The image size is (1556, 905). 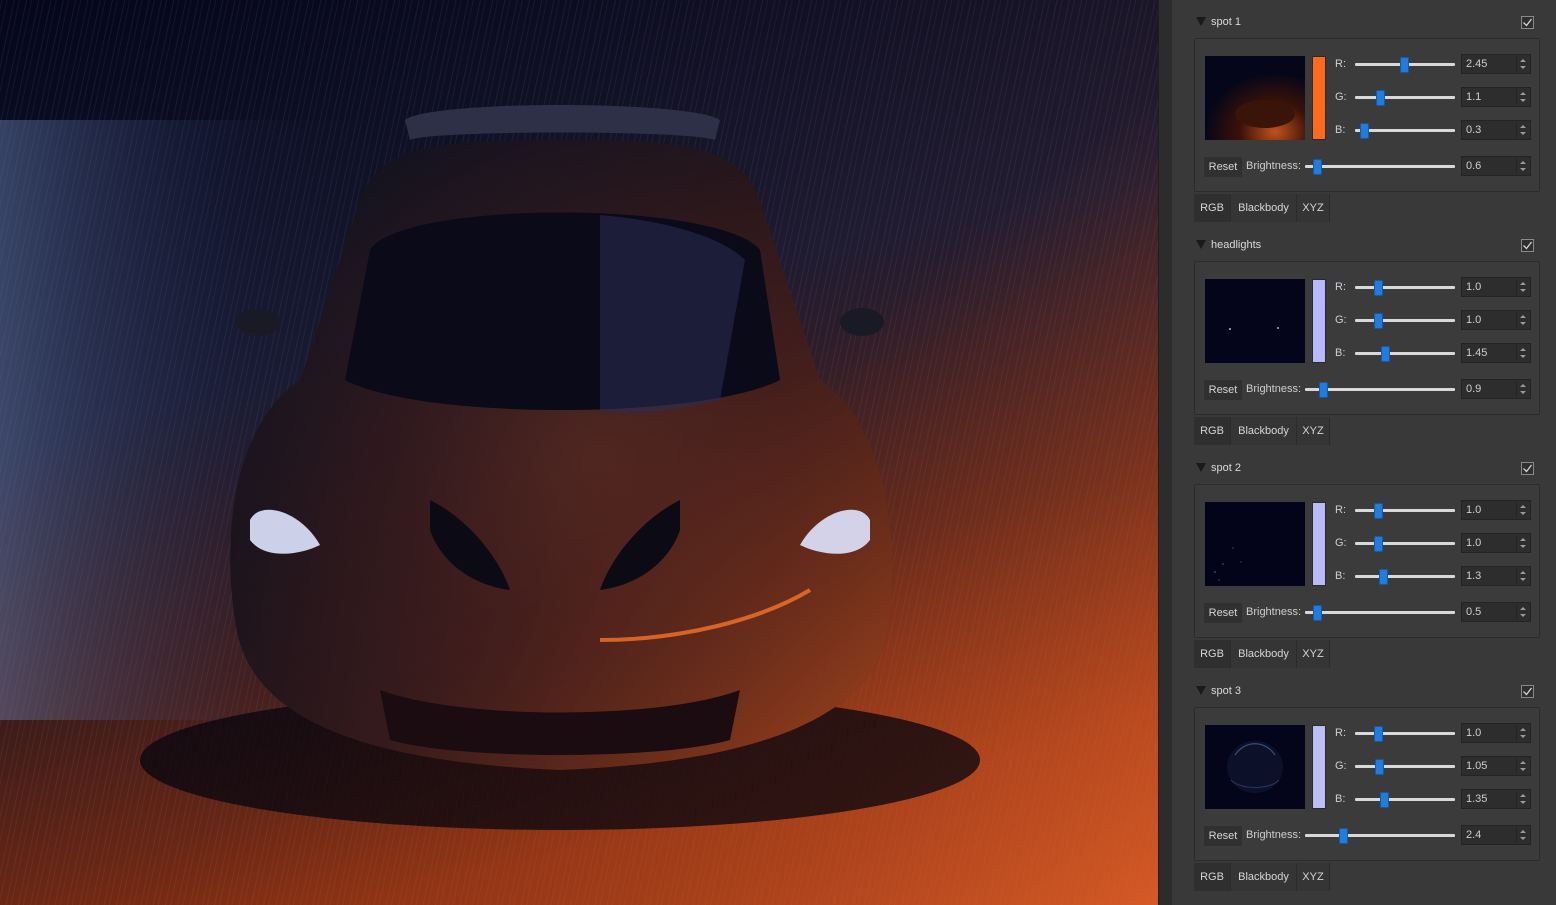 What do you see at coordinates (1367, 469) in the screenshot?
I see `light-group-header: spot 2` at bounding box center [1367, 469].